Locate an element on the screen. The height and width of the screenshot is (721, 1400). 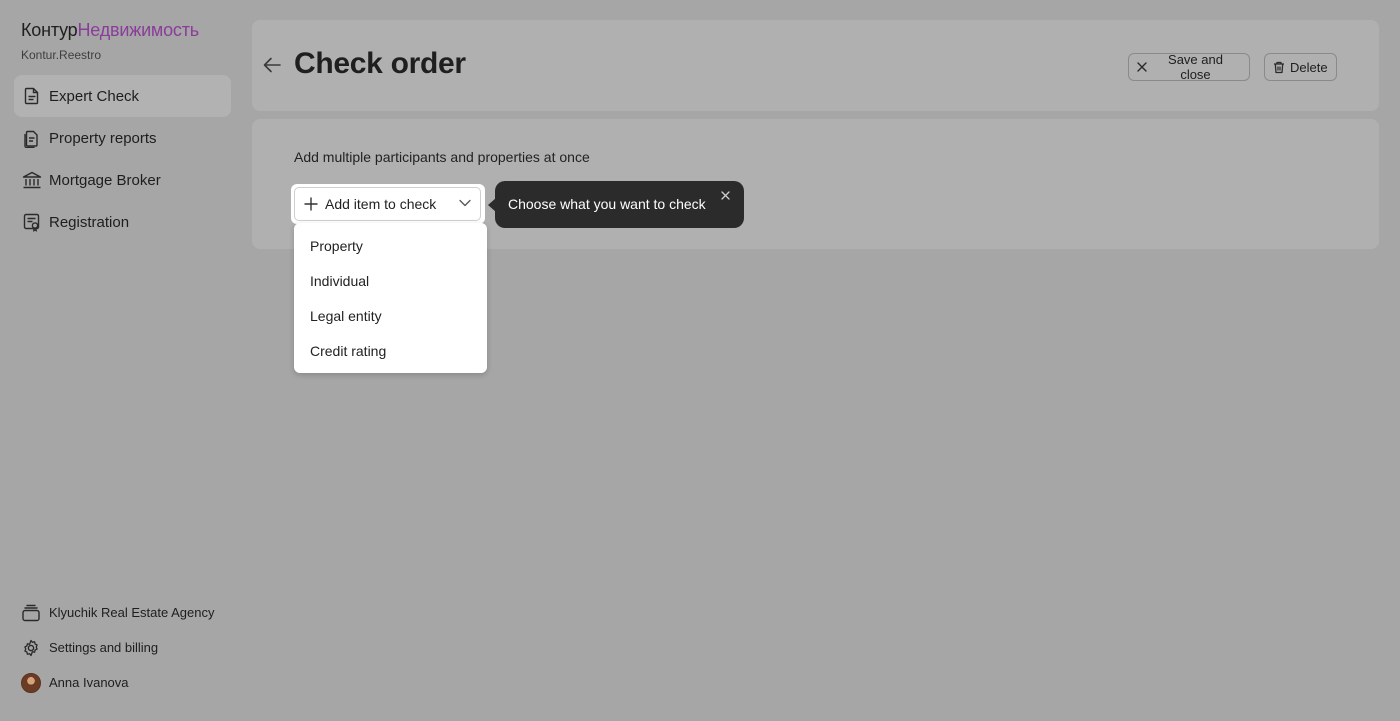
page-title: Check order is located at coordinates (380, 63).